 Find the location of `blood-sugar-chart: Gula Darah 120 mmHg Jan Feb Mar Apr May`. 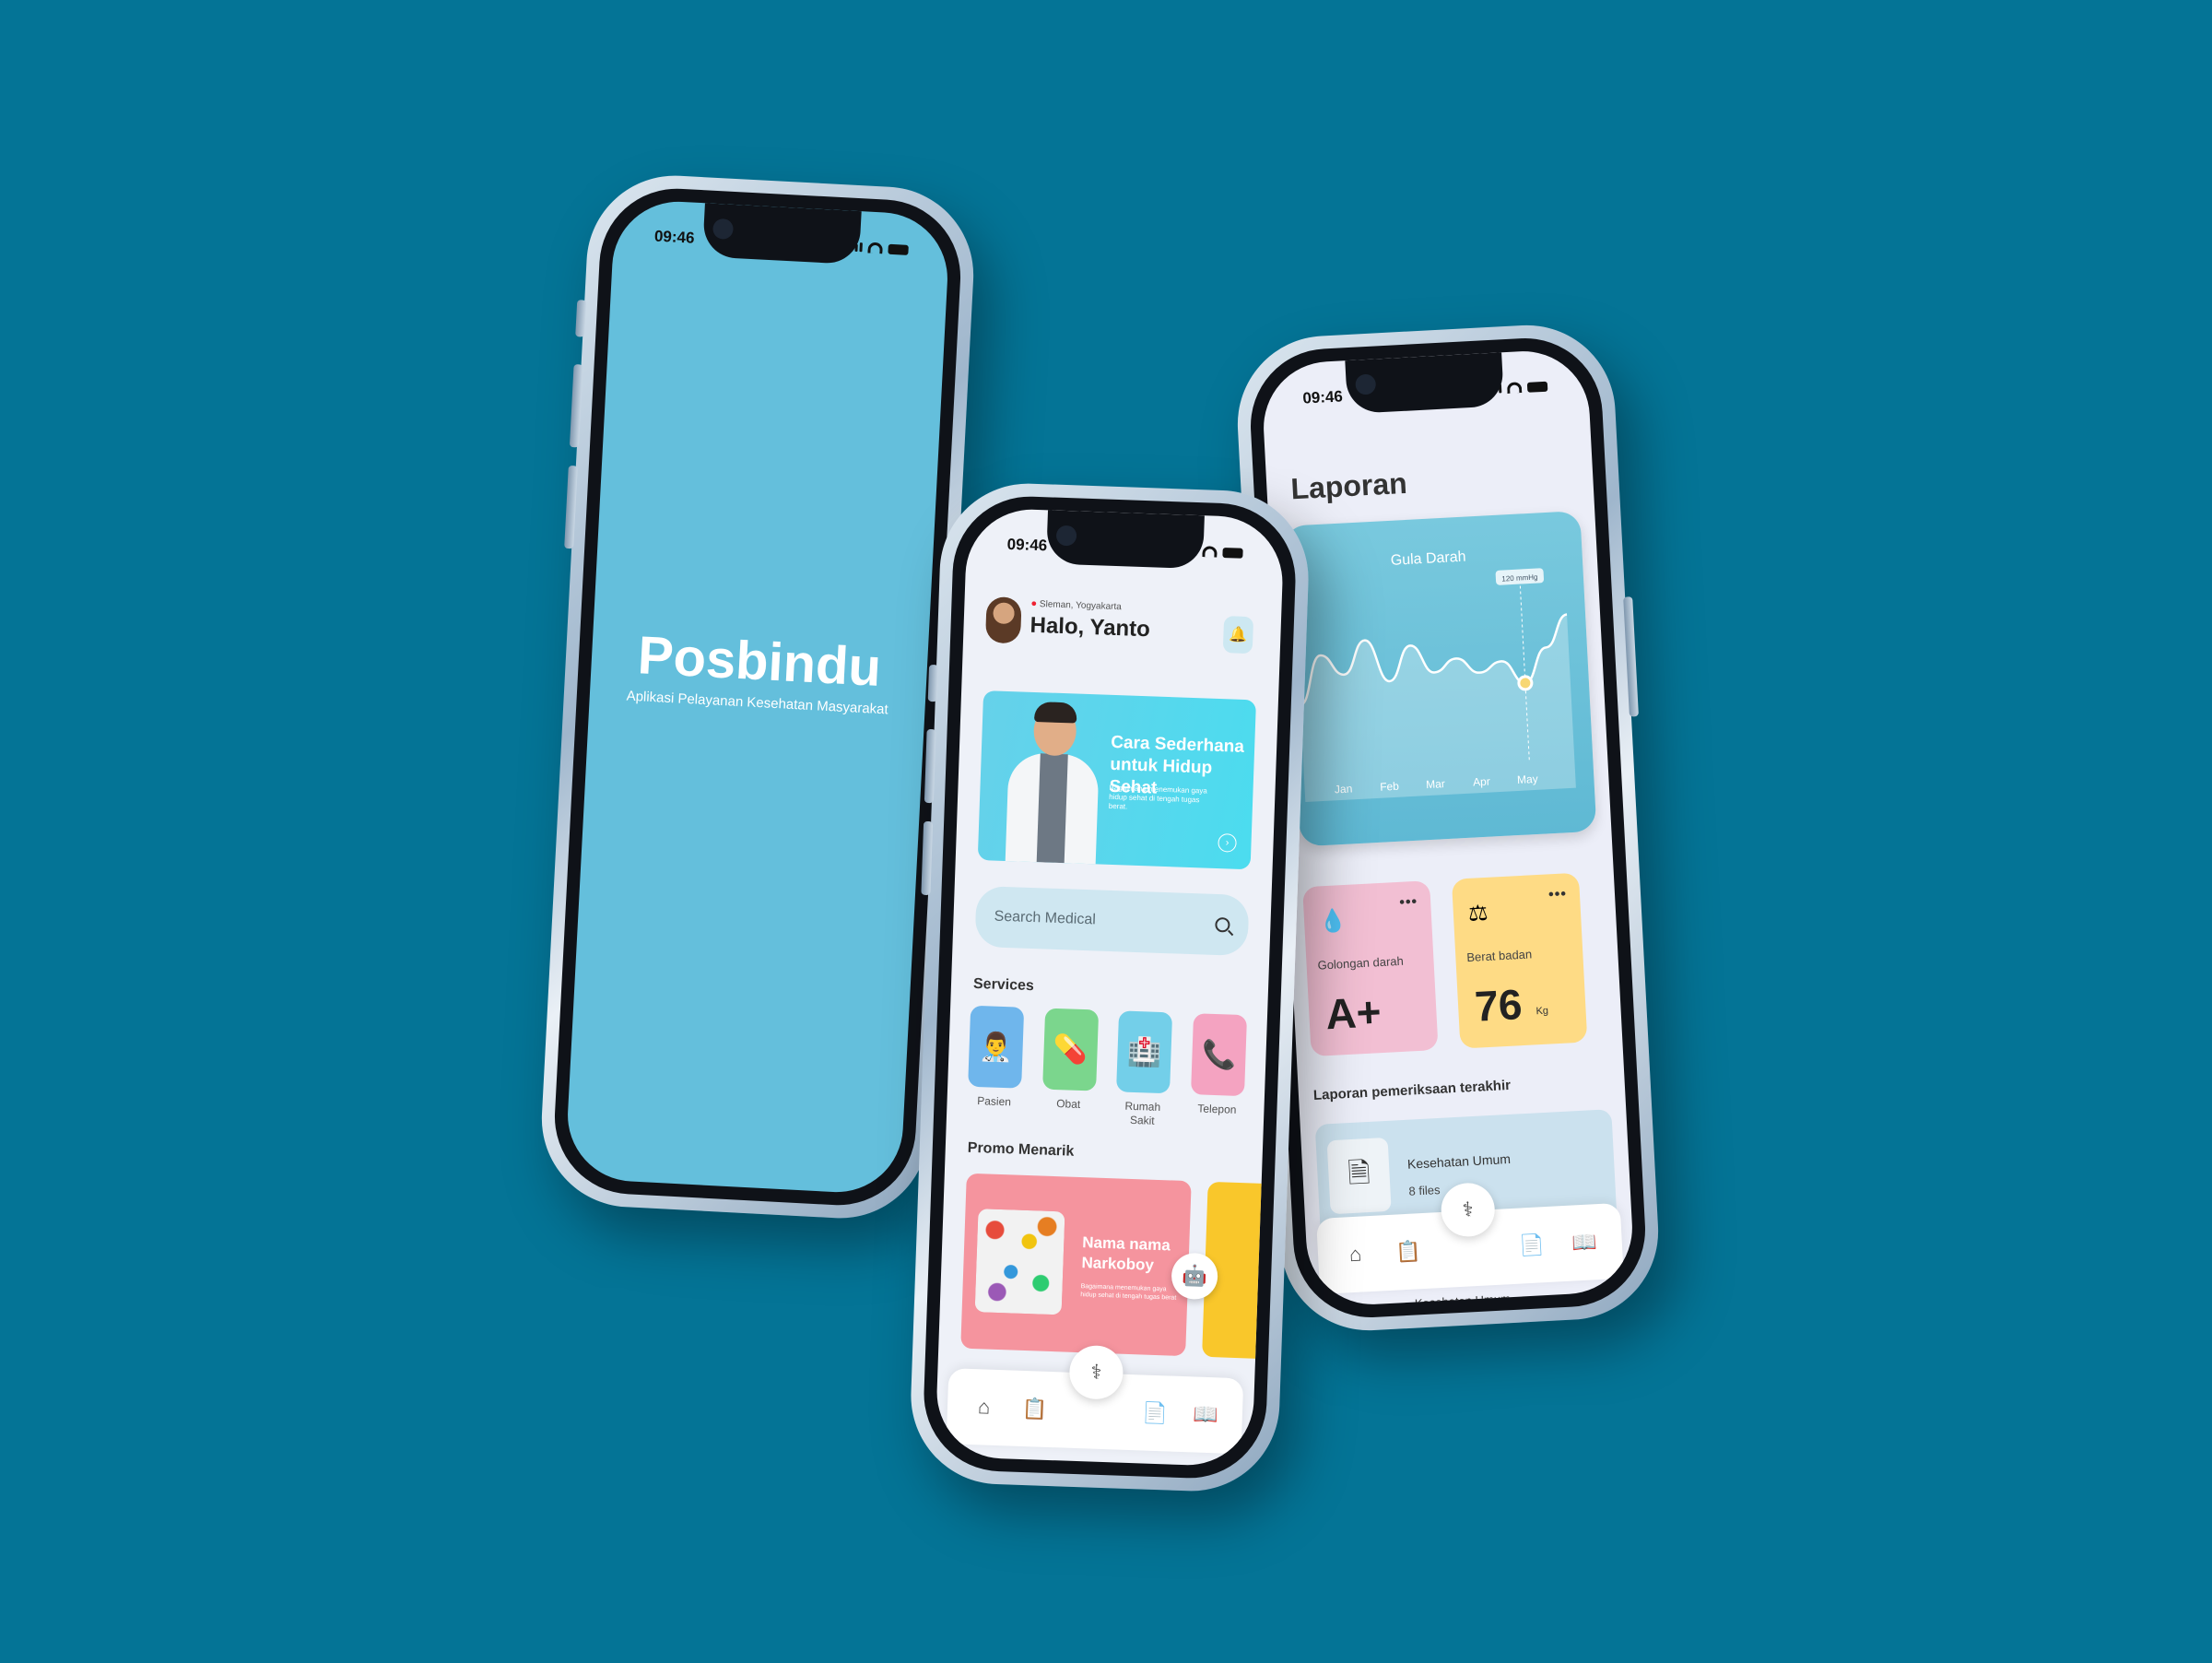

blood-sugar-chart: Gula Darah 120 mmHg Jan Feb Mar Apr May is located at coordinates (1440, 679).